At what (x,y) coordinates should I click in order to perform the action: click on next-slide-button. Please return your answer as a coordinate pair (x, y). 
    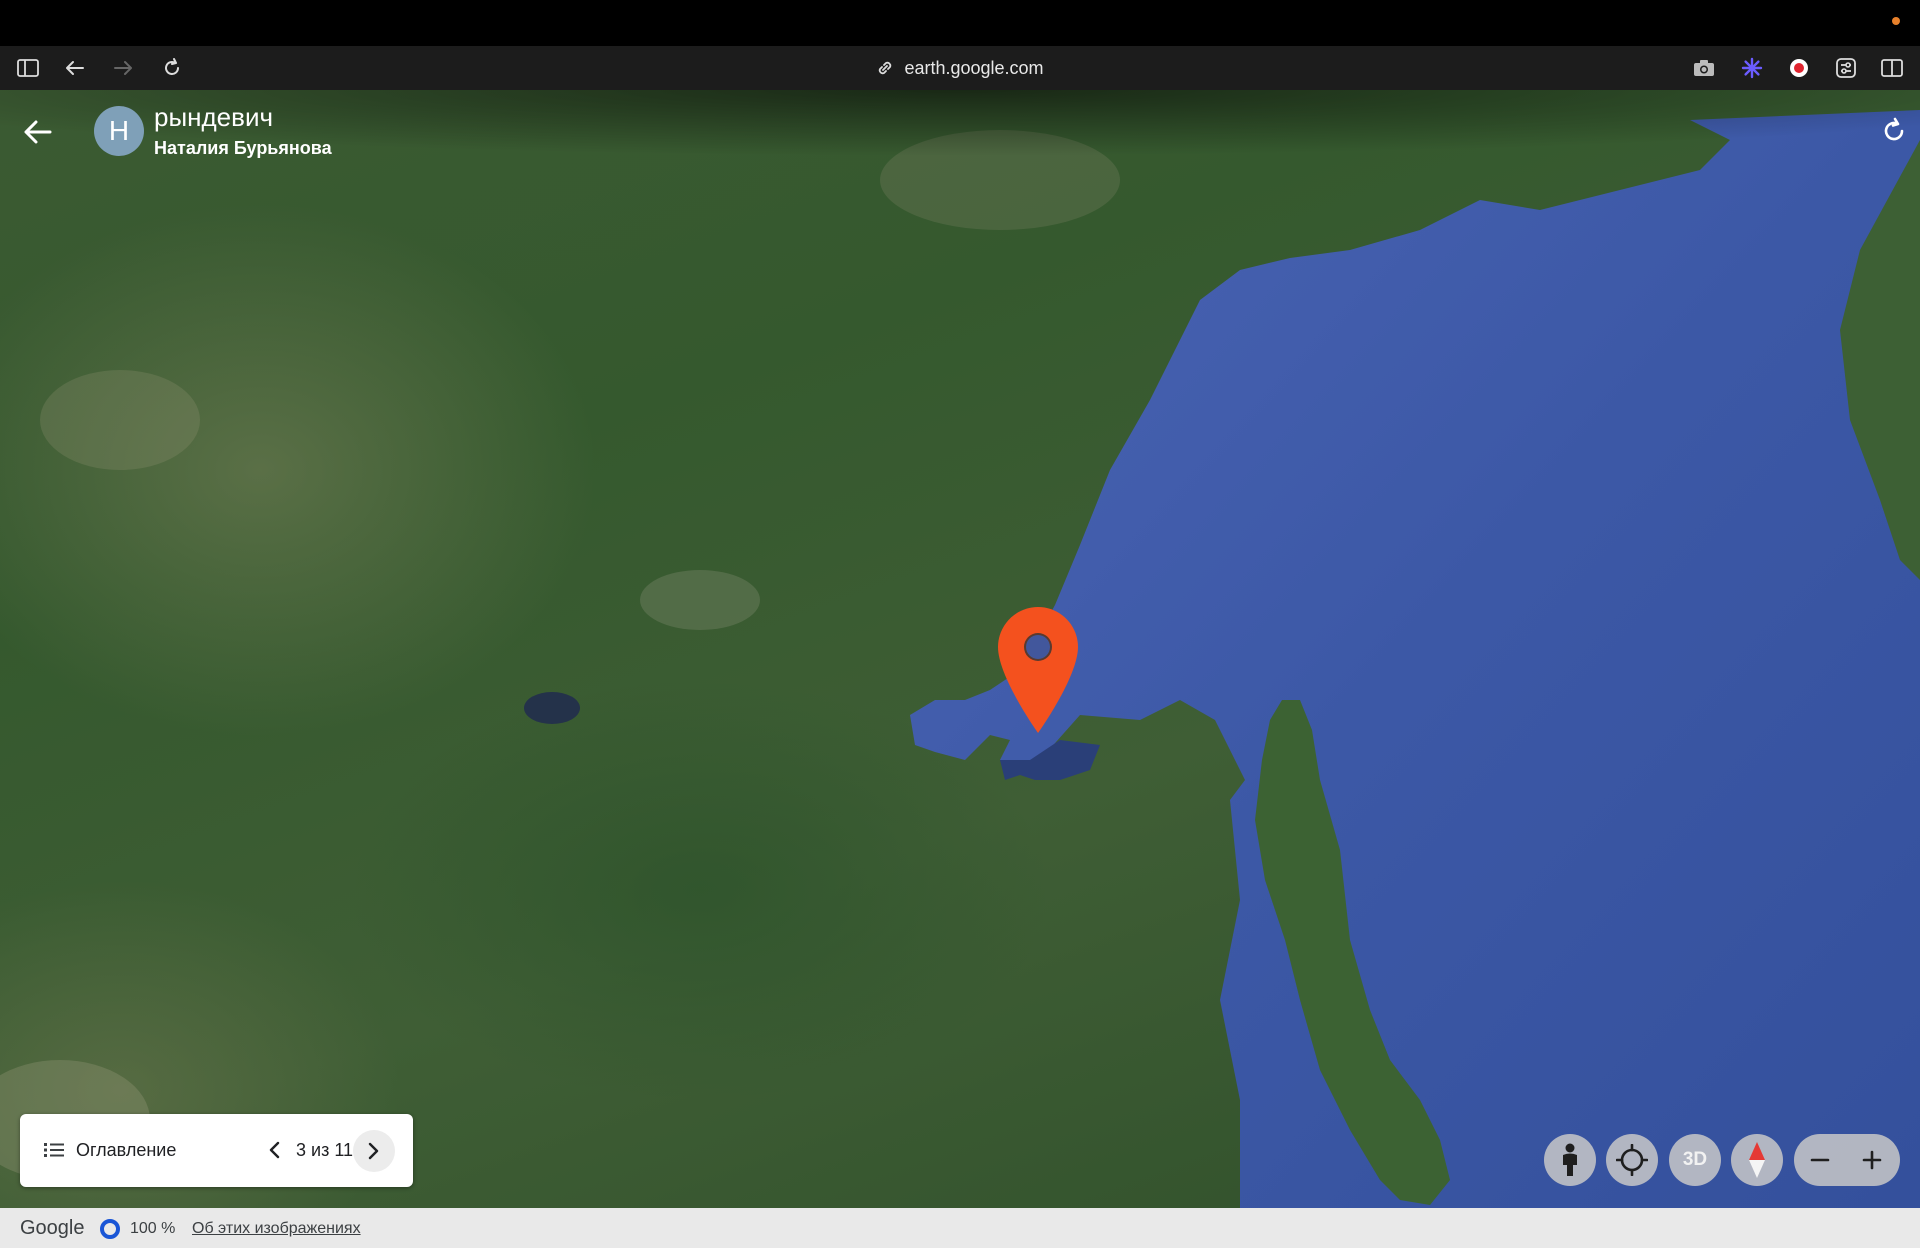
    Looking at the image, I should click on (374, 1151).